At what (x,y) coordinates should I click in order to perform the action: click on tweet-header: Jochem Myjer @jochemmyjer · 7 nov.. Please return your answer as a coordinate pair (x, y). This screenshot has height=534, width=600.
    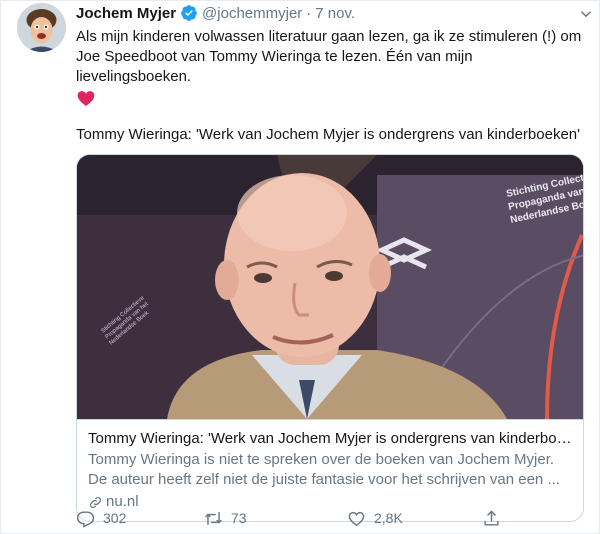
    Looking at the image, I should click on (331, 13).